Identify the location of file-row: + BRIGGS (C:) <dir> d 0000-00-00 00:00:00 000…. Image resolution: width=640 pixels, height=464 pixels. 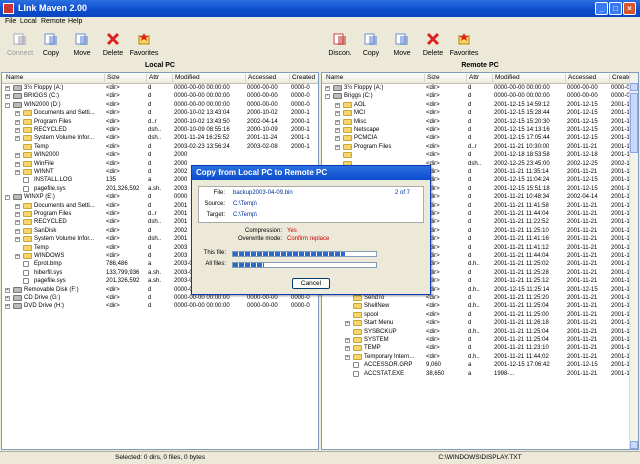
(160, 96).